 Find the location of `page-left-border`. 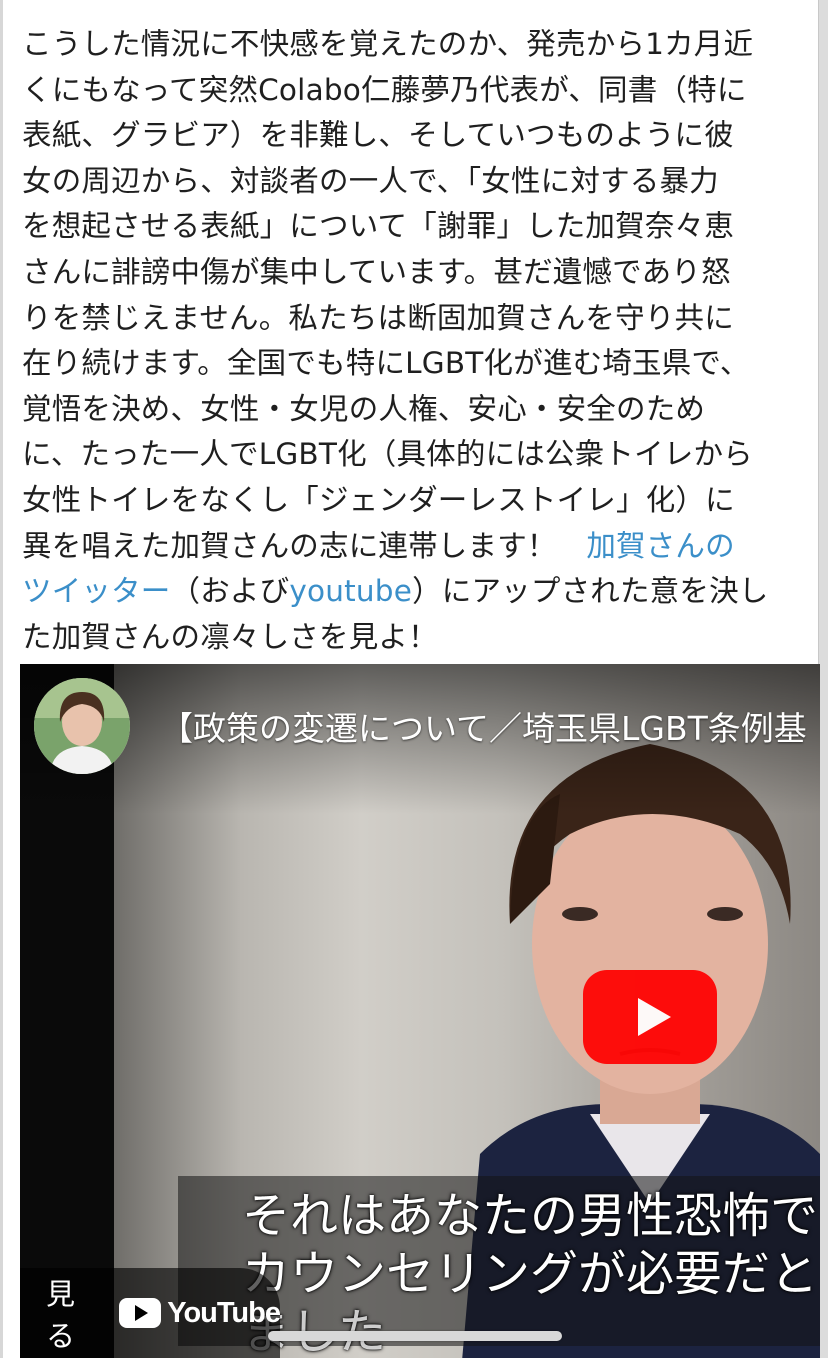

page-left-border is located at coordinates (1, 679).